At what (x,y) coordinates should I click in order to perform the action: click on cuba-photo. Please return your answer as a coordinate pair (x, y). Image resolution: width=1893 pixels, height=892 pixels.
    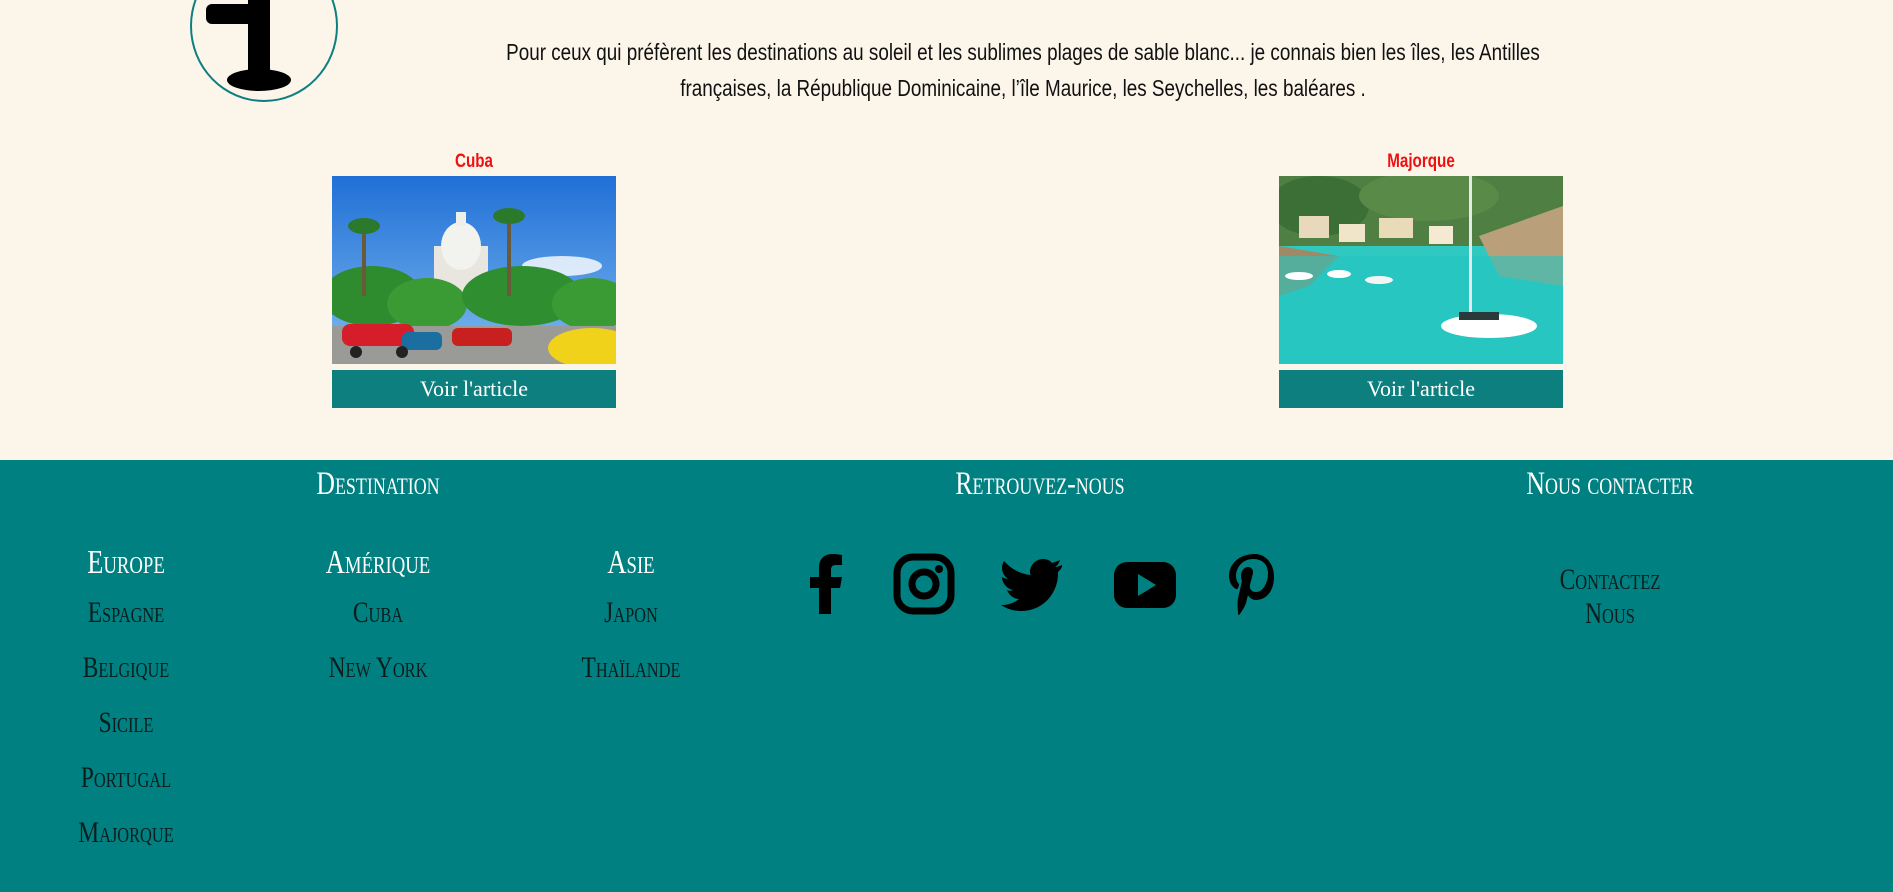
    Looking at the image, I should click on (474, 270).